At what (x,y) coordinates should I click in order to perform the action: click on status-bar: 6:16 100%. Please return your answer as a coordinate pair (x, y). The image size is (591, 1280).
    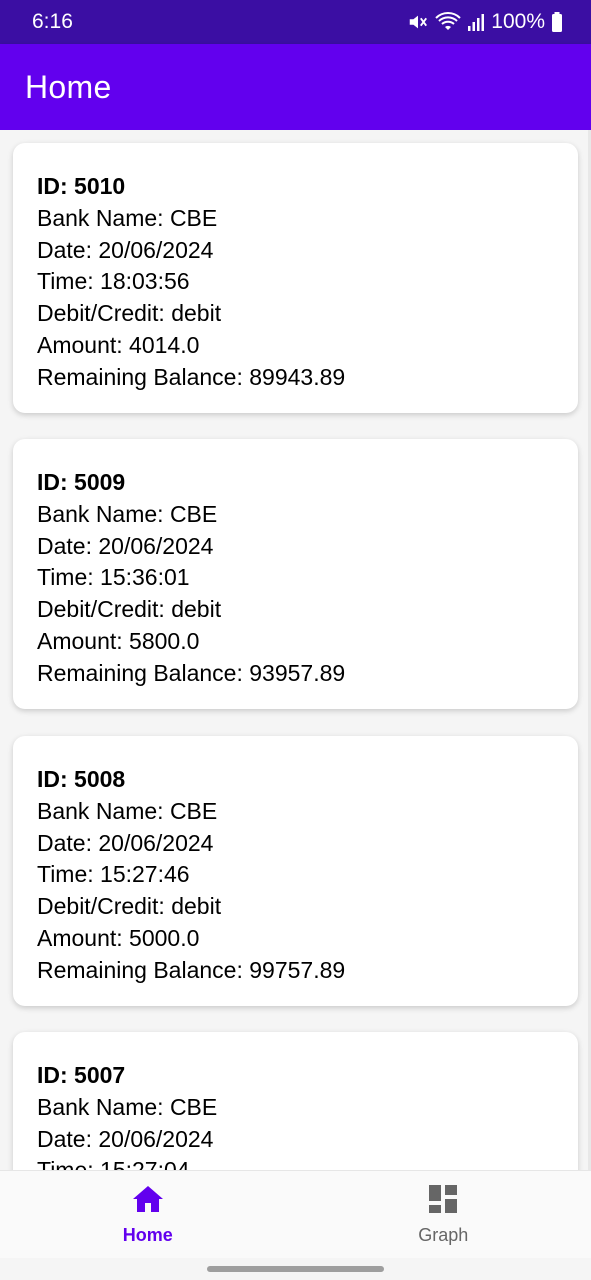
    Looking at the image, I should click on (295, 22).